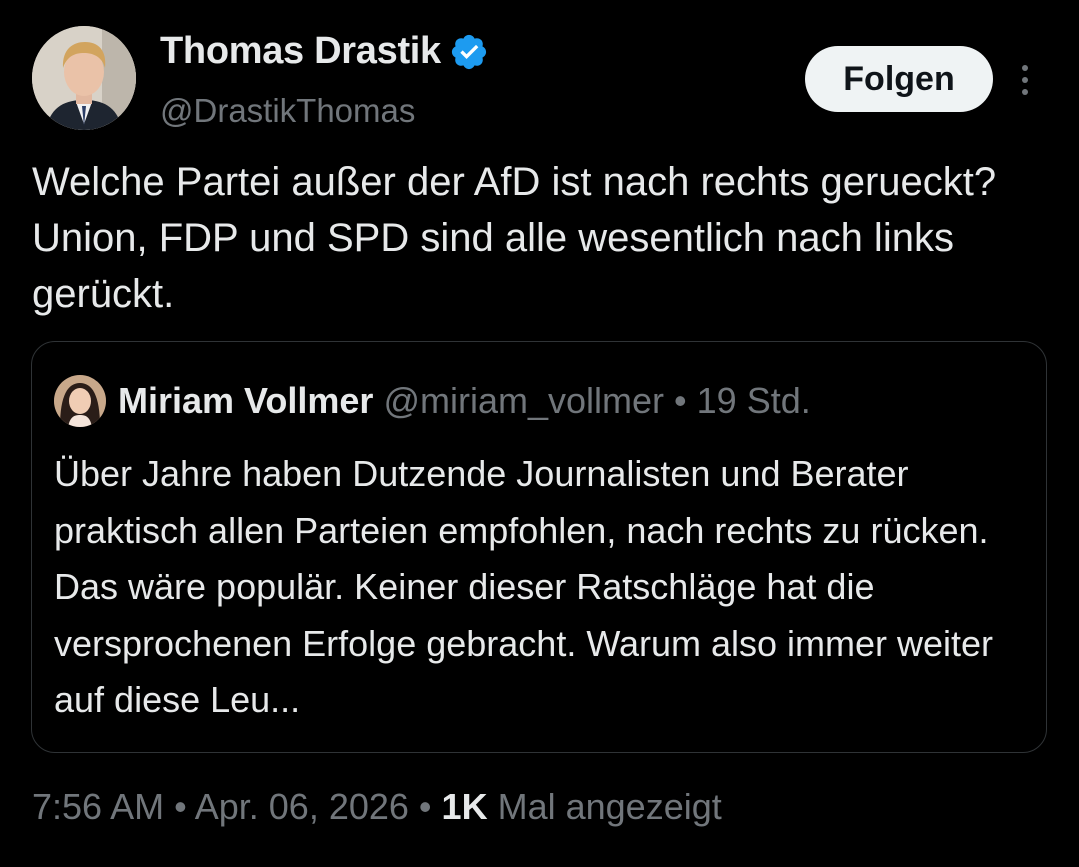 This screenshot has height=867, width=1079. What do you see at coordinates (899, 79) in the screenshot?
I see `follow-button: Folgen` at bounding box center [899, 79].